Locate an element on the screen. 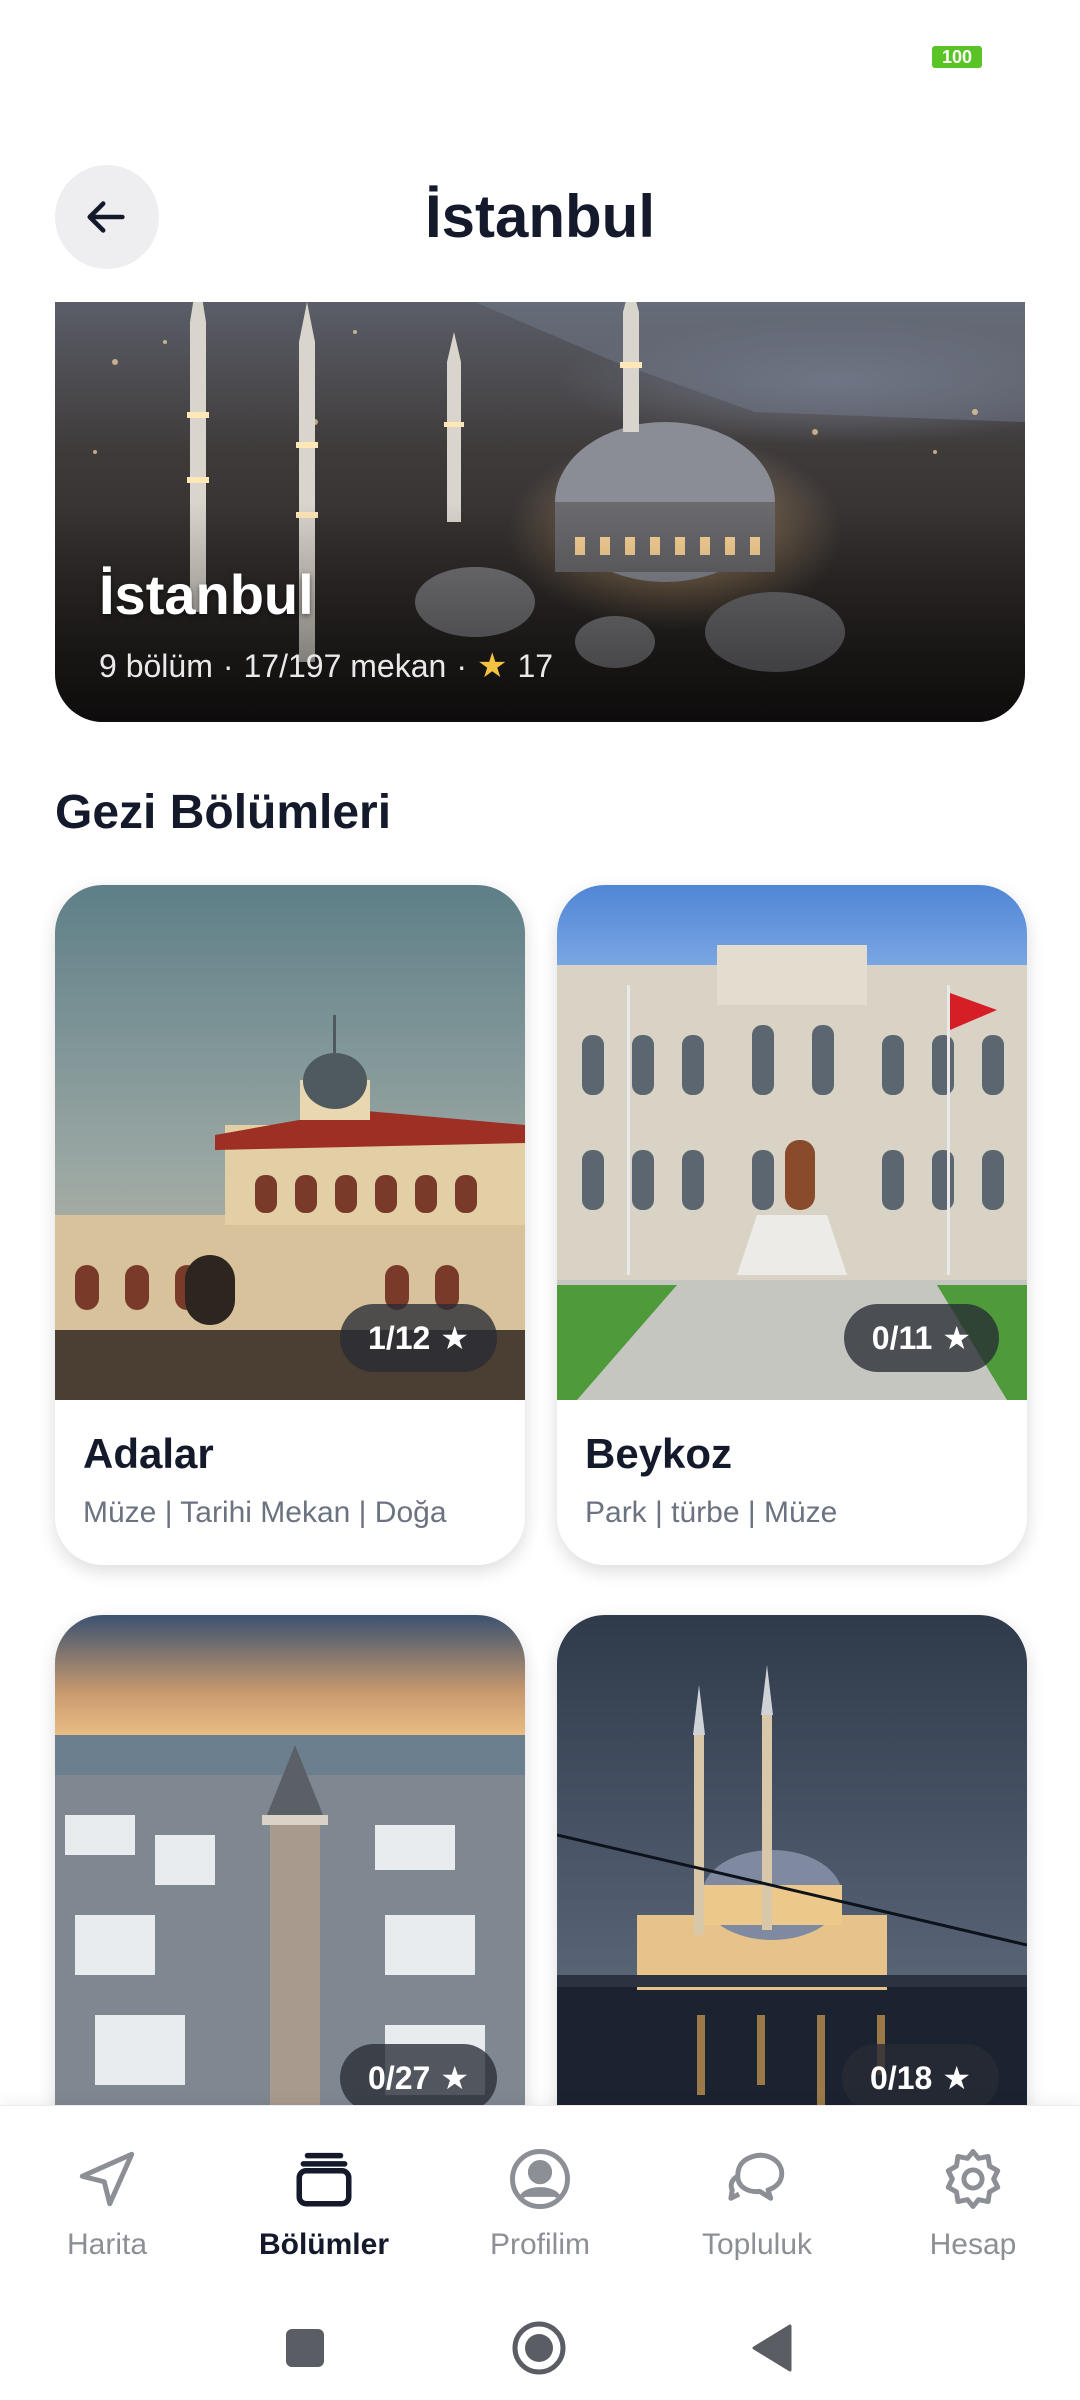 The height and width of the screenshot is (2400, 1080). user-circle-icon is located at coordinates (540, 2179).